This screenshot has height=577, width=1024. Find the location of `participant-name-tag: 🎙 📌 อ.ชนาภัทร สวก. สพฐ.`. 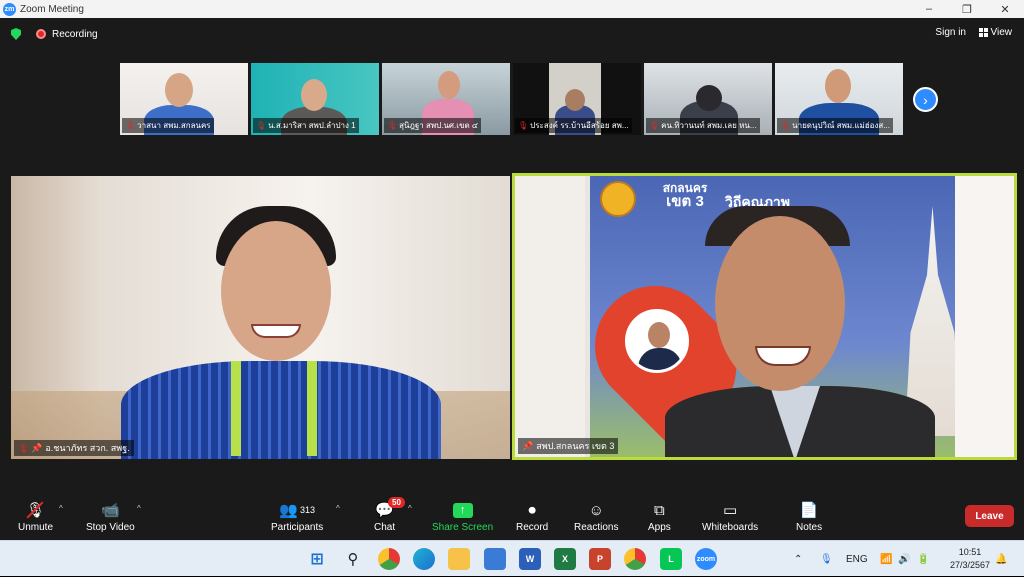

participant-name-tag: 🎙 📌 อ.ชนาภัทร สวก. สพฐ. is located at coordinates (74, 448).